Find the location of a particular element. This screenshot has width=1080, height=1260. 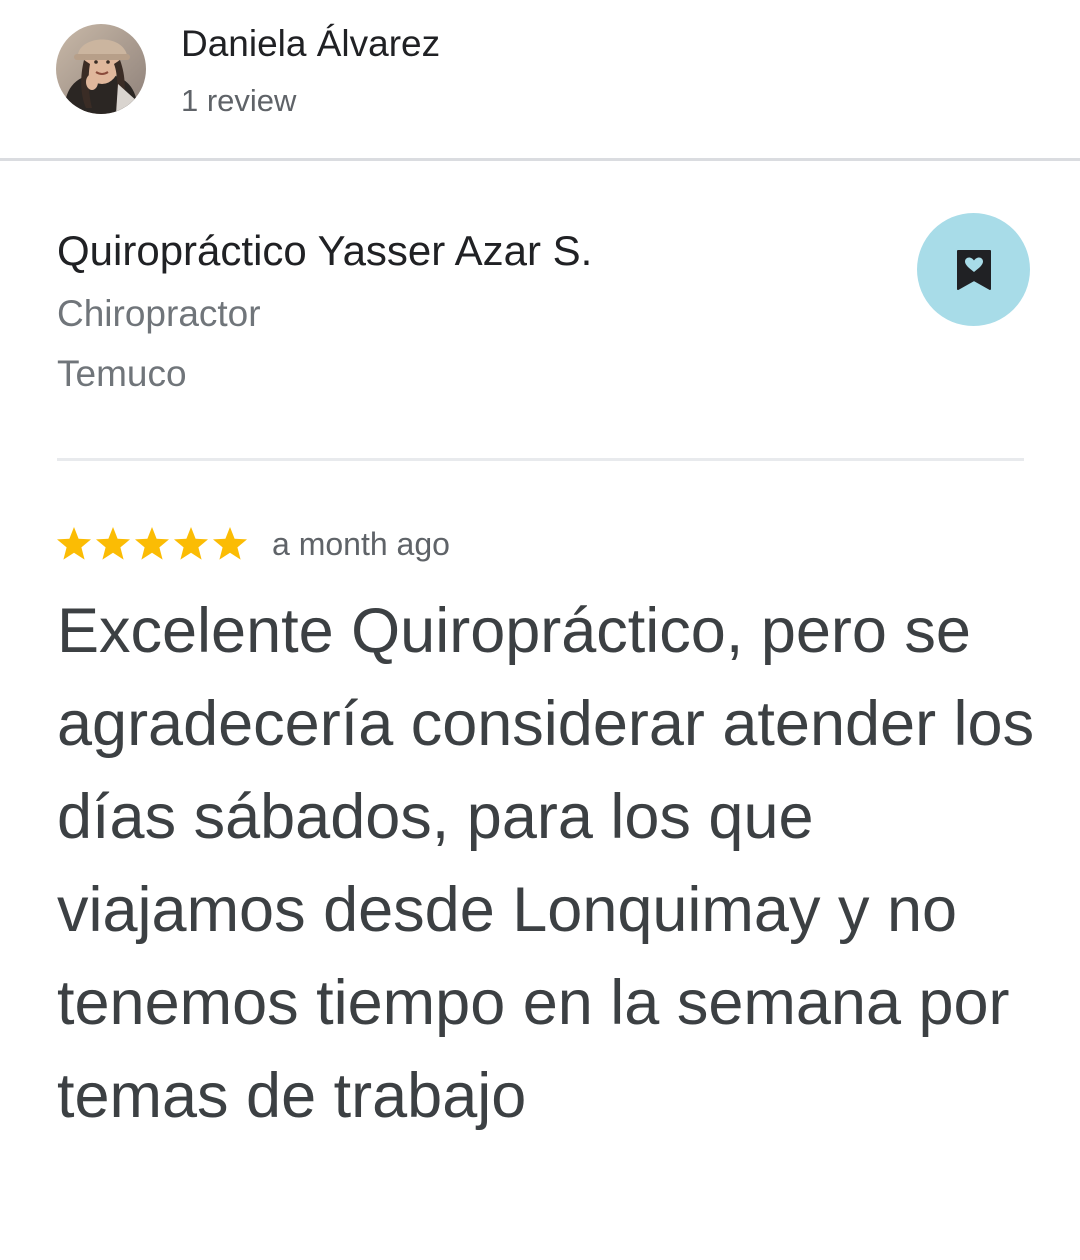

reviewer-name: Daniela Álvarez is located at coordinates (310, 44).